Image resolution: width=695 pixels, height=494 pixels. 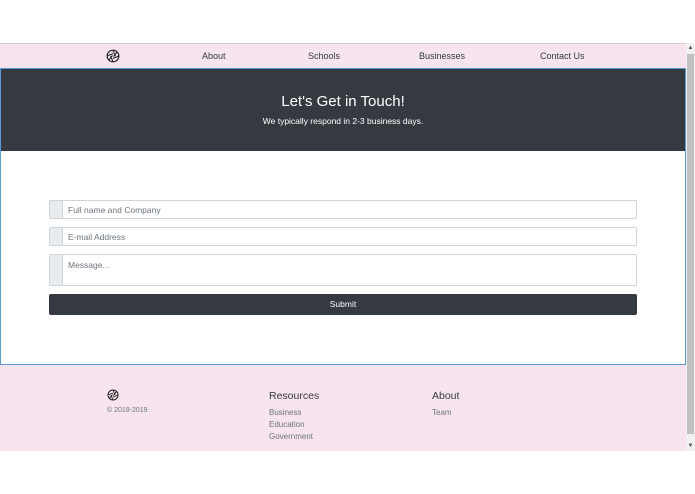 What do you see at coordinates (350, 272) in the screenshot?
I see `message-textarea` at bounding box center [350, 272].